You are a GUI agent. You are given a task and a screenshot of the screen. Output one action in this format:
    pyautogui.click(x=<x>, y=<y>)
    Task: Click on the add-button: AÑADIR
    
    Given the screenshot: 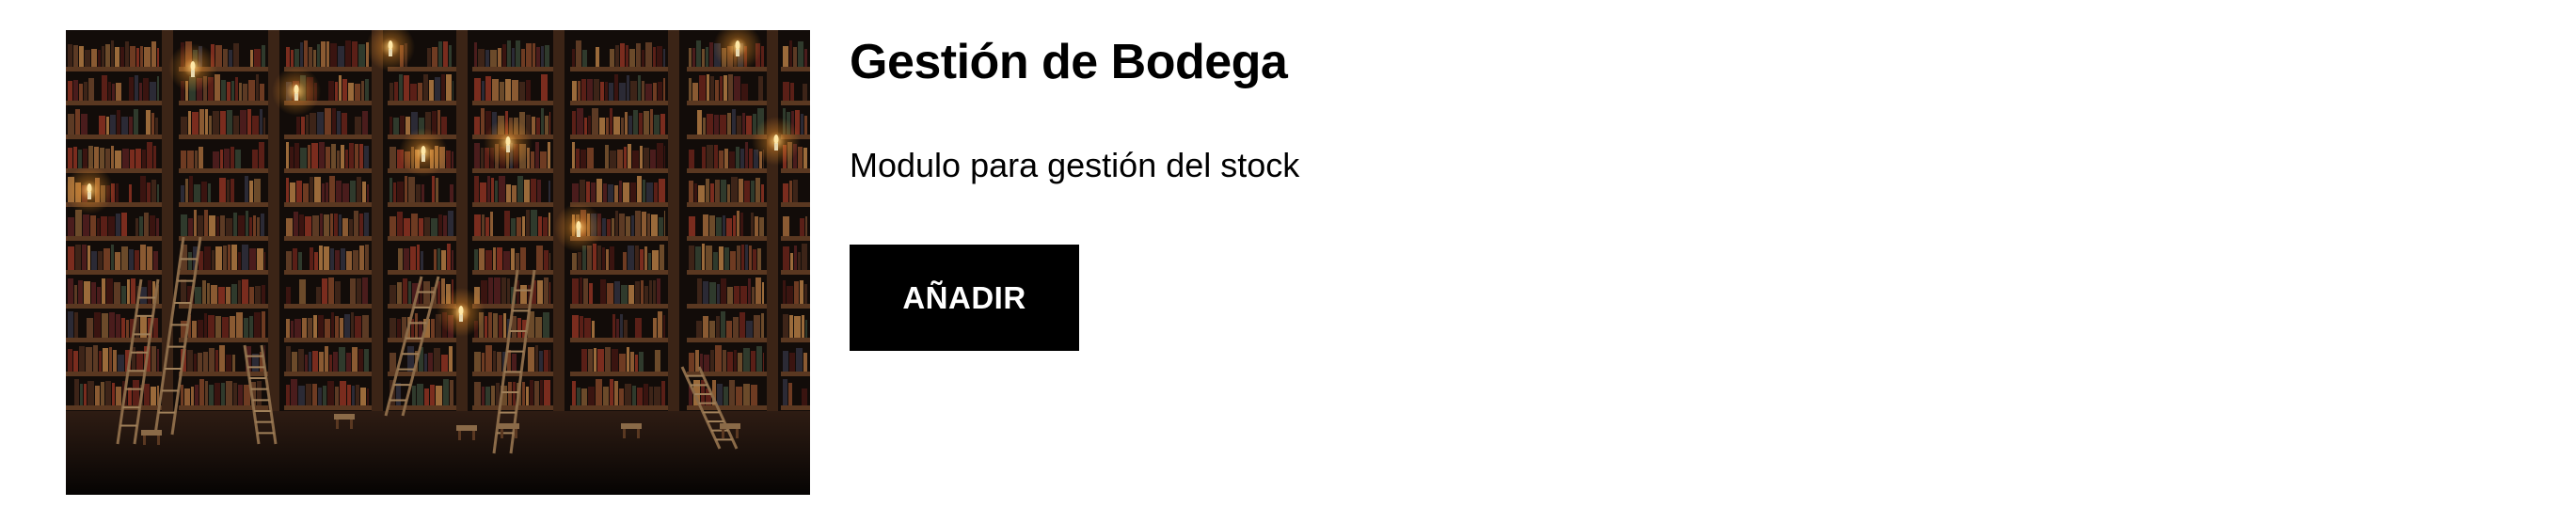 What is the action you would take?
    pyautogui.click(x=964, y=298)
    